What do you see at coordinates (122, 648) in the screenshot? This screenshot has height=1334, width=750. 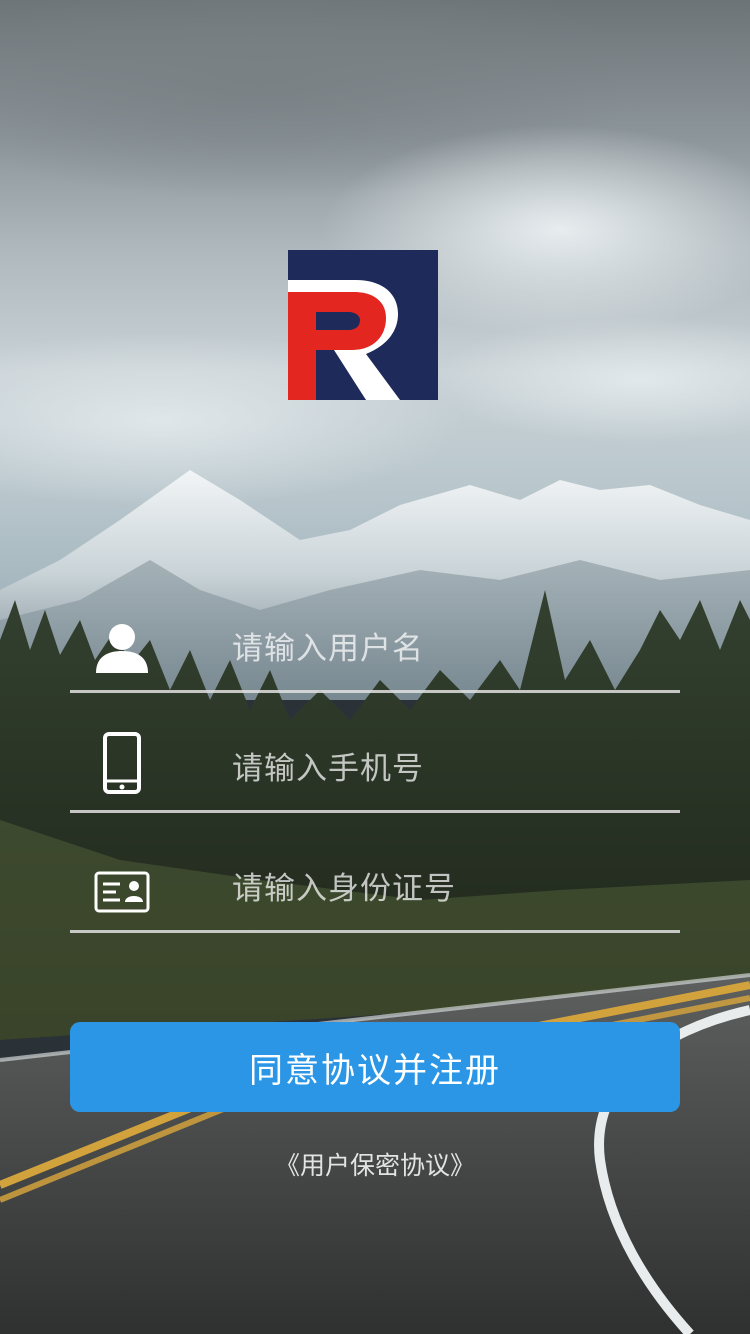 I see `user-icon` at bounding box center [122, 648].